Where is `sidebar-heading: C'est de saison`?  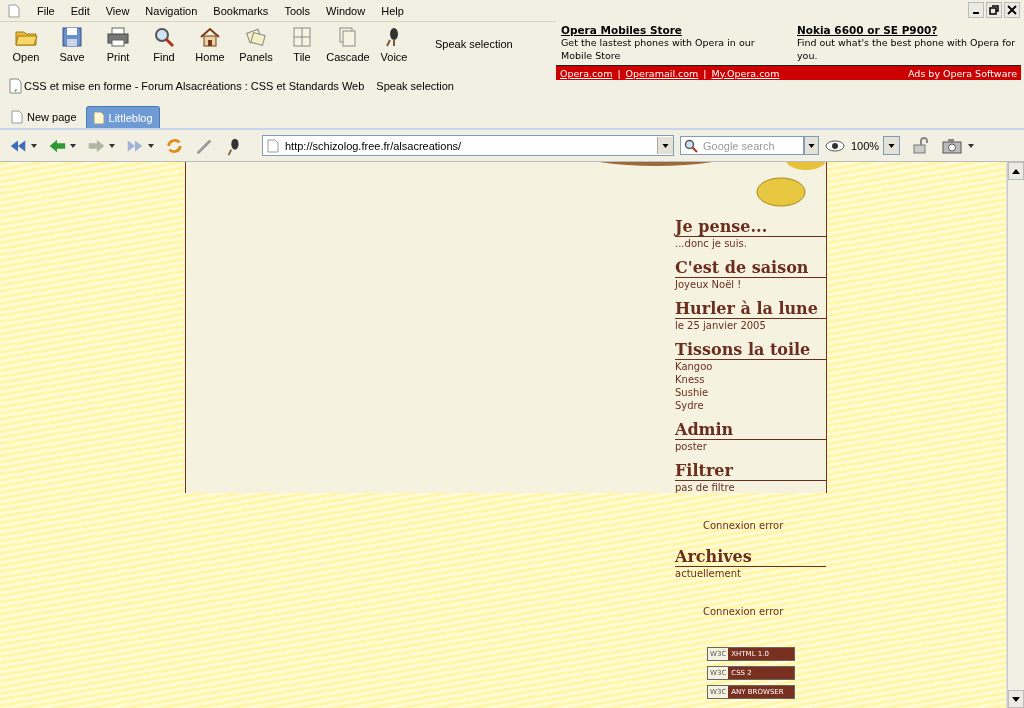 sidebar-heading: C'est de saison is located at coordinates (750, 268).